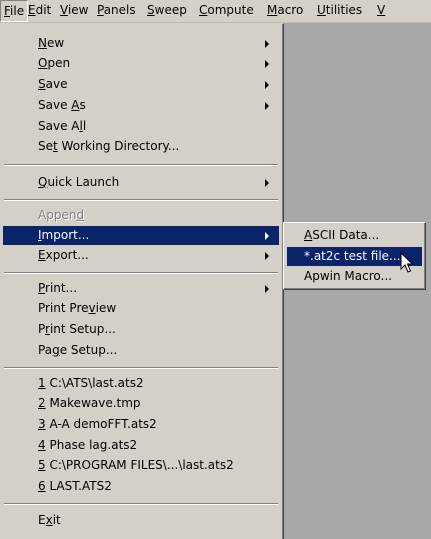 The image size is (431, 539). I want to click on recent-file-item: 5 C:\PROGRAM FILES\...\last.ats2, so click(141, 465).